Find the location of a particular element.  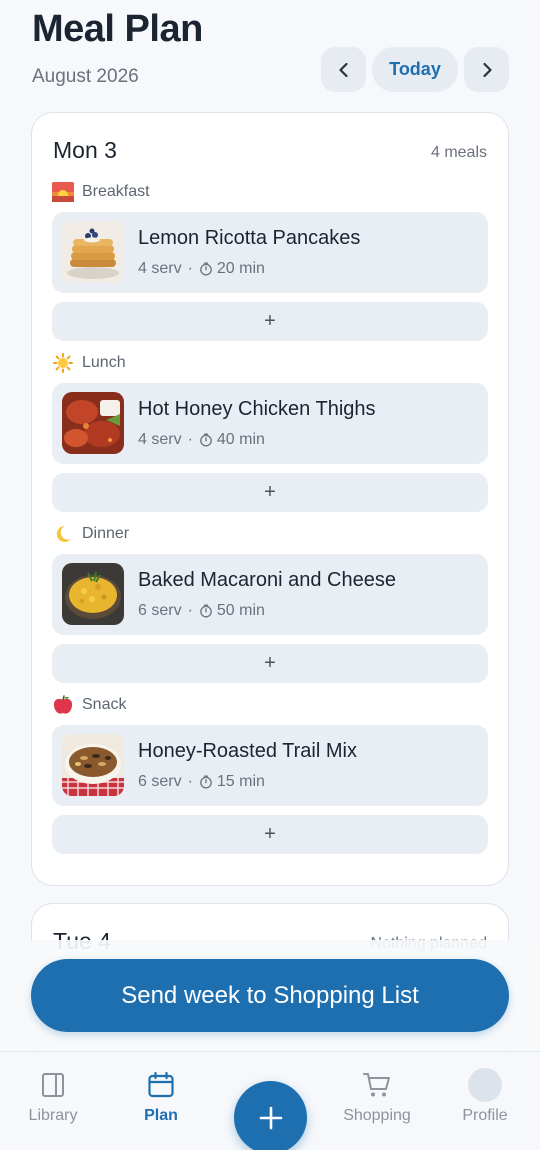

book-icon is located at coordinates (53, 1085).